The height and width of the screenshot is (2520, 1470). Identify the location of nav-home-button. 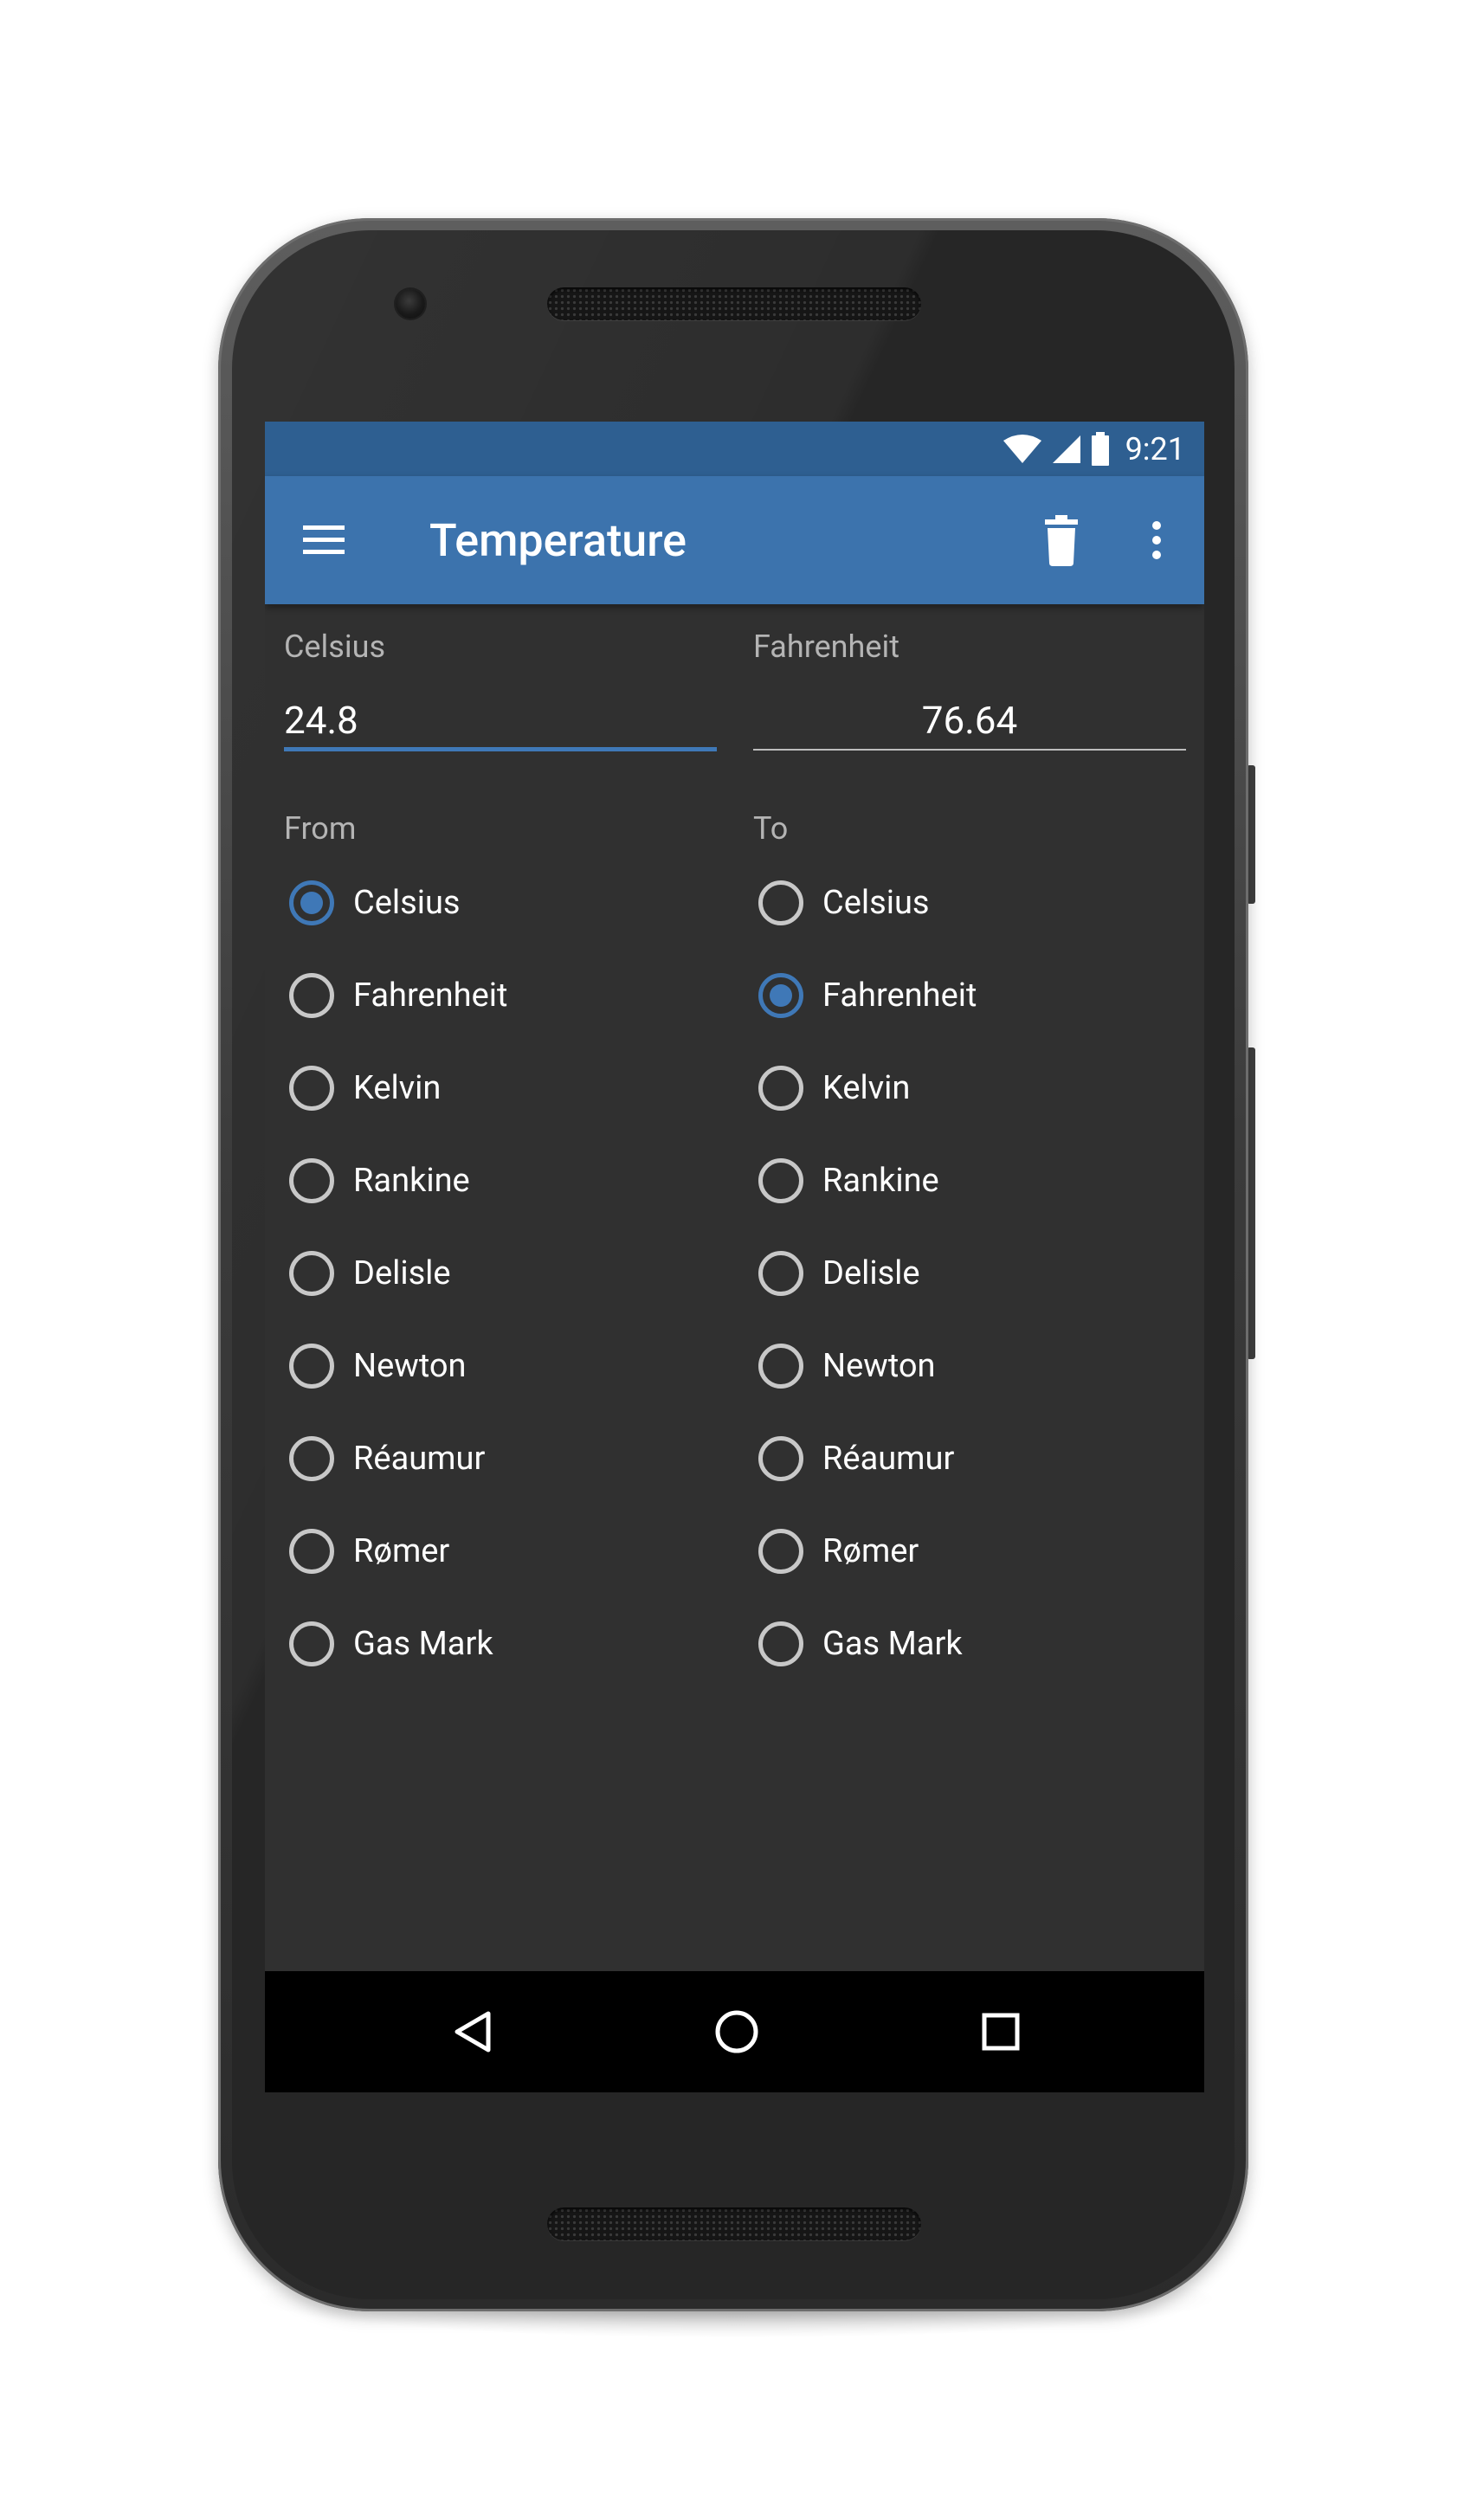
(737, 2031).